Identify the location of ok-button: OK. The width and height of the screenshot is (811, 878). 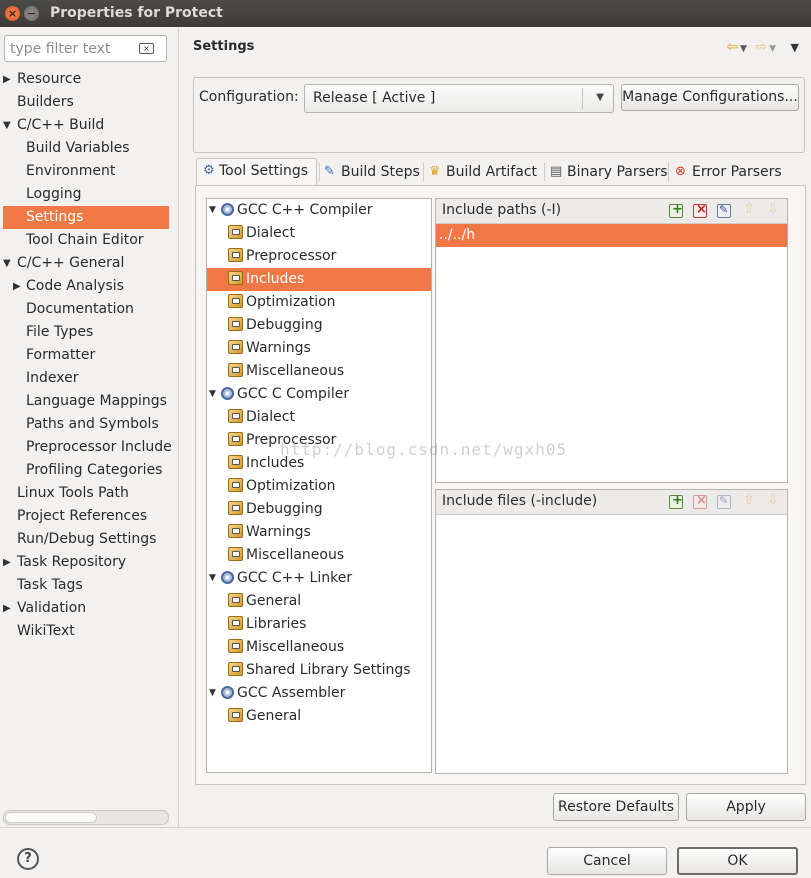
(737, 861).